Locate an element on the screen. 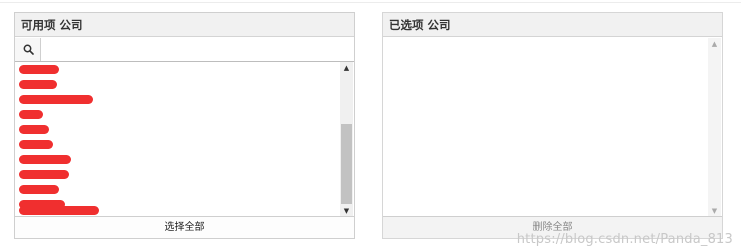  watermark-text: https://blog.csdn.net/Panda_813 is located at coordinates (624, 239).